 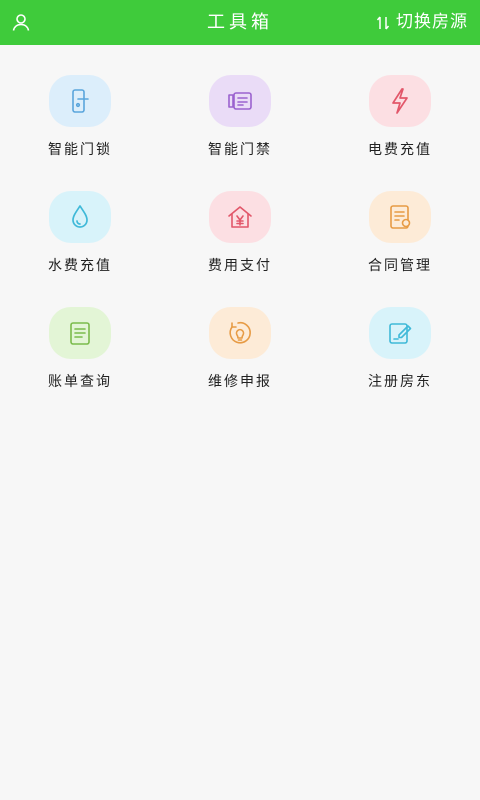 I want to click on house-yen-icon, so click(x=240, y=217).